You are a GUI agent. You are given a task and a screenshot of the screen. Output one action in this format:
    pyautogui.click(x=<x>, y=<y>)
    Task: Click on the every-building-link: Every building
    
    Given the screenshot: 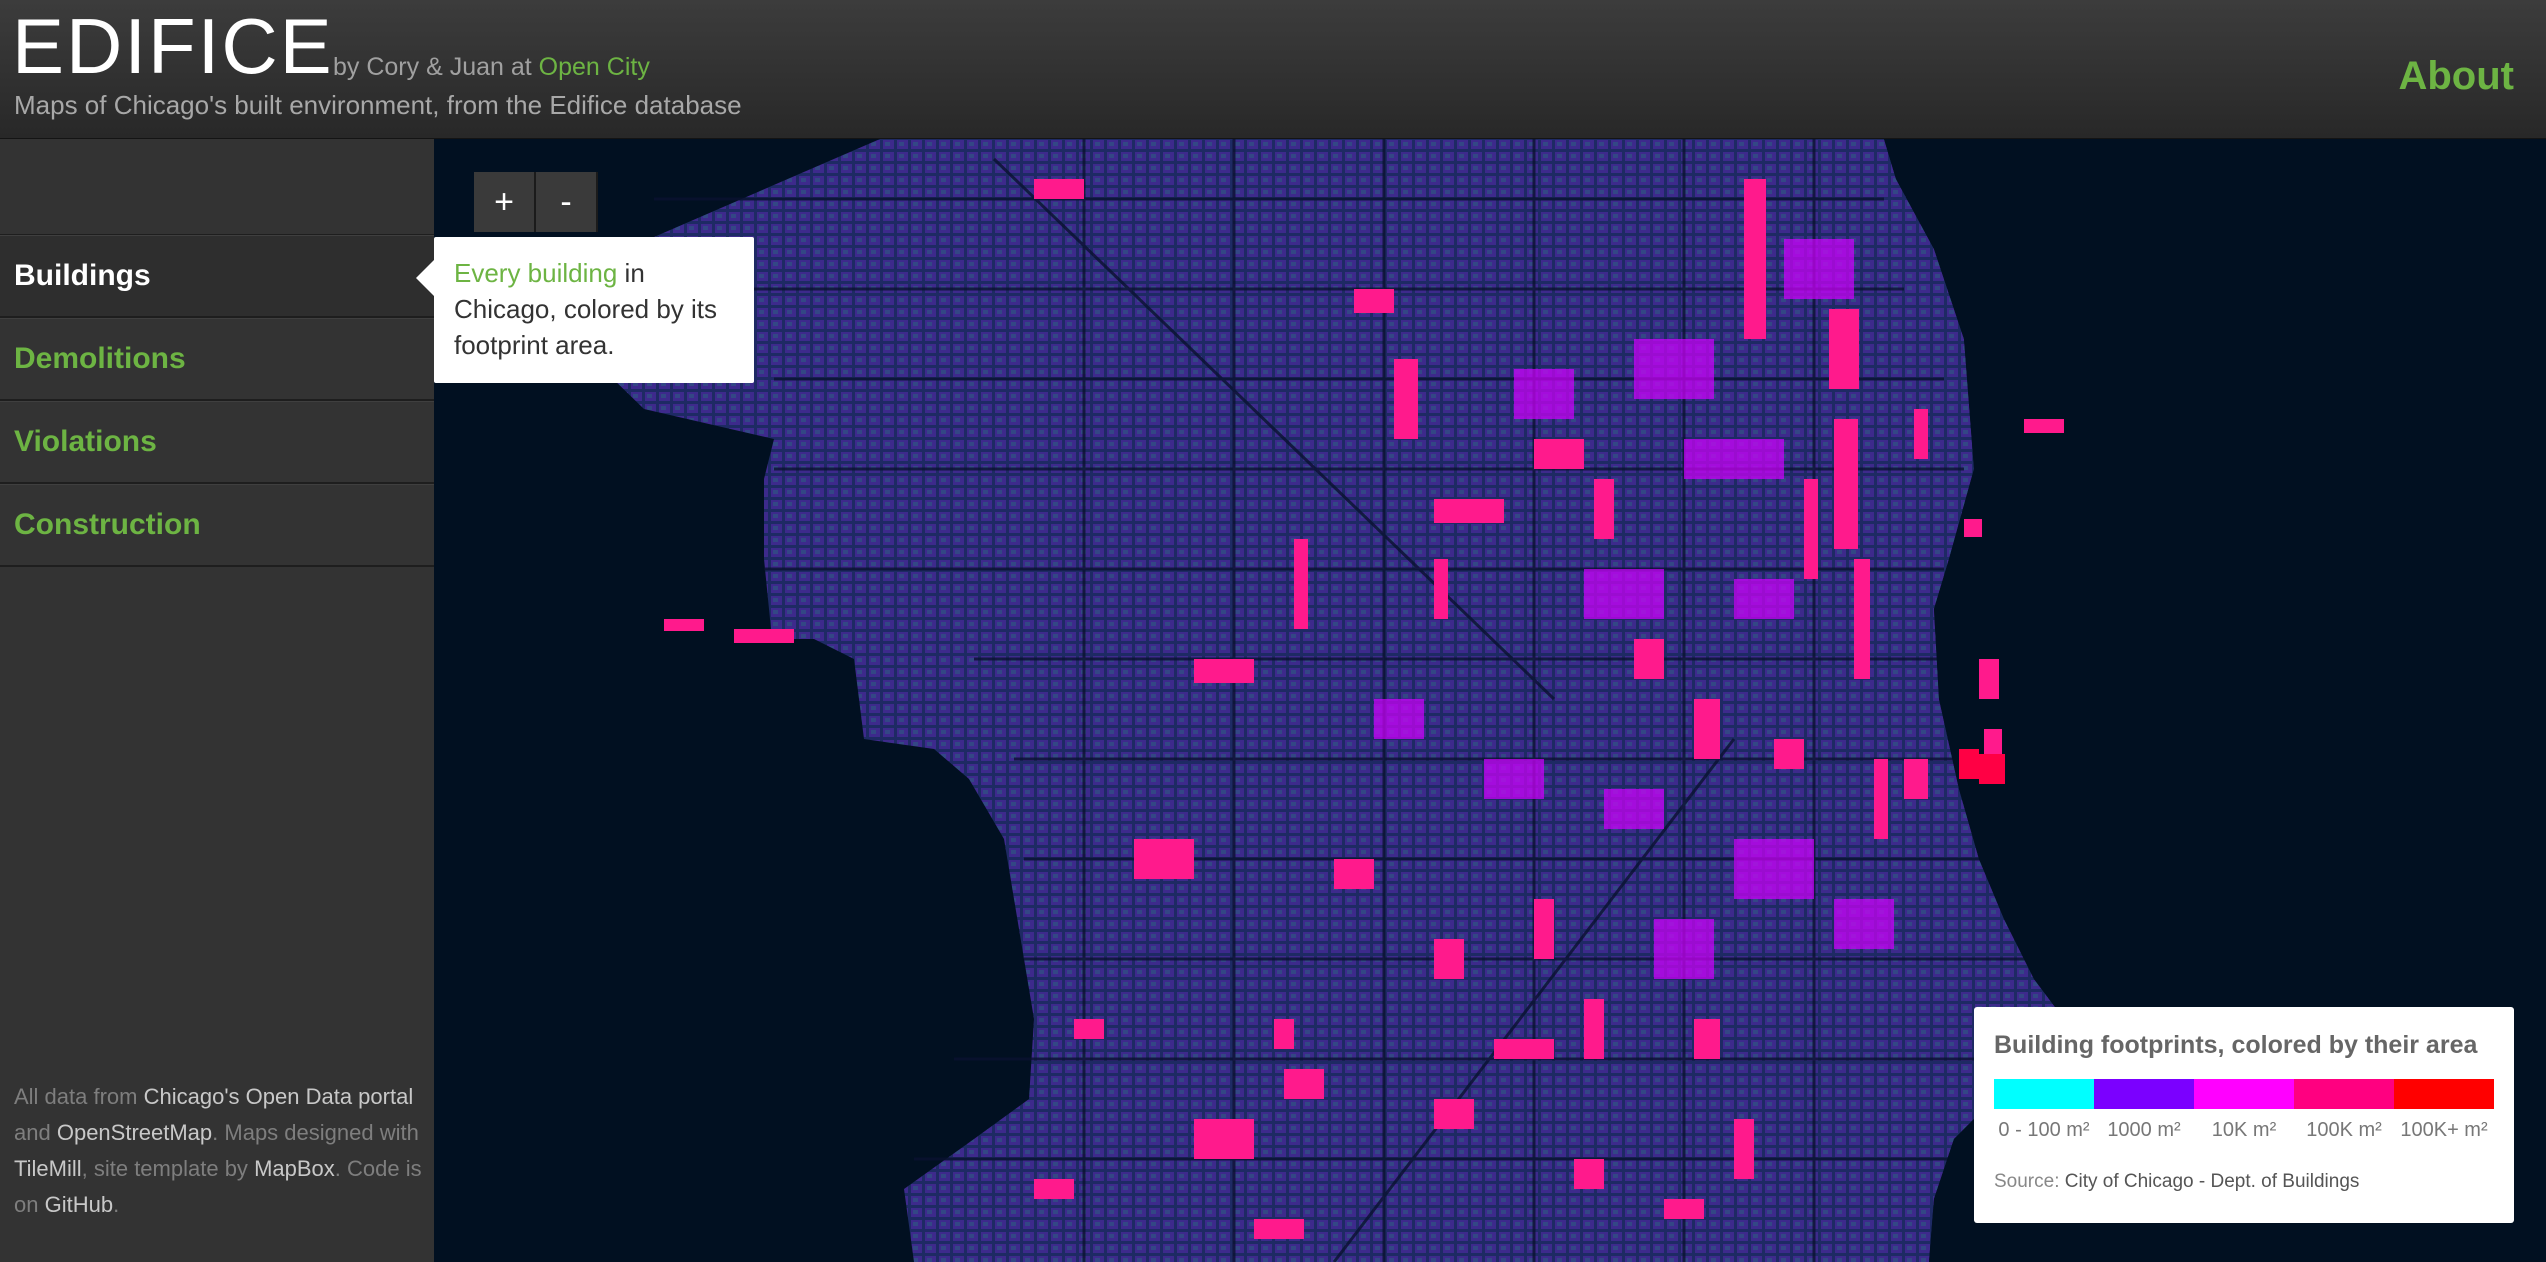 What is the action you would take?
    pyautogui.click(x=535, y=273)
    